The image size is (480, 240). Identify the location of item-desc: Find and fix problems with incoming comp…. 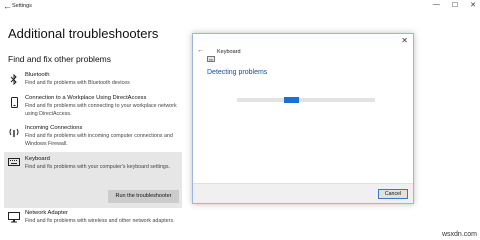
(99, 140).